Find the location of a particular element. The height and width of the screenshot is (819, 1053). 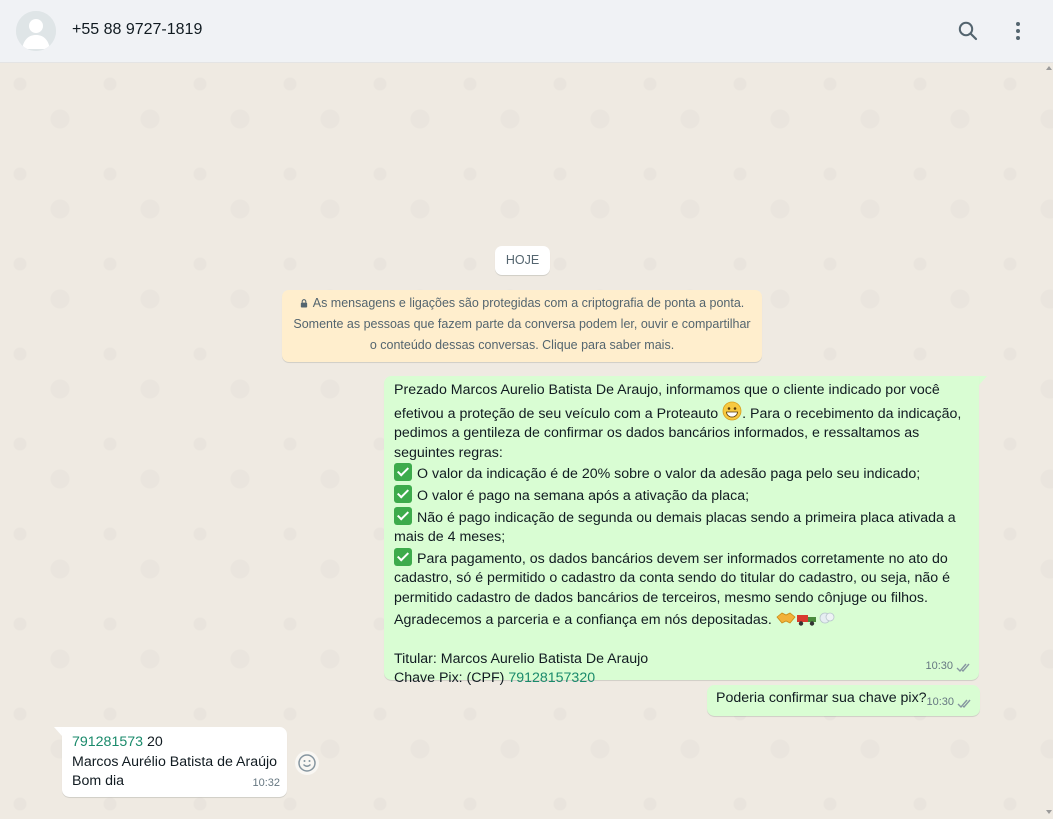

phone-number-link: 791281573 is located at coordinates (107, 742).